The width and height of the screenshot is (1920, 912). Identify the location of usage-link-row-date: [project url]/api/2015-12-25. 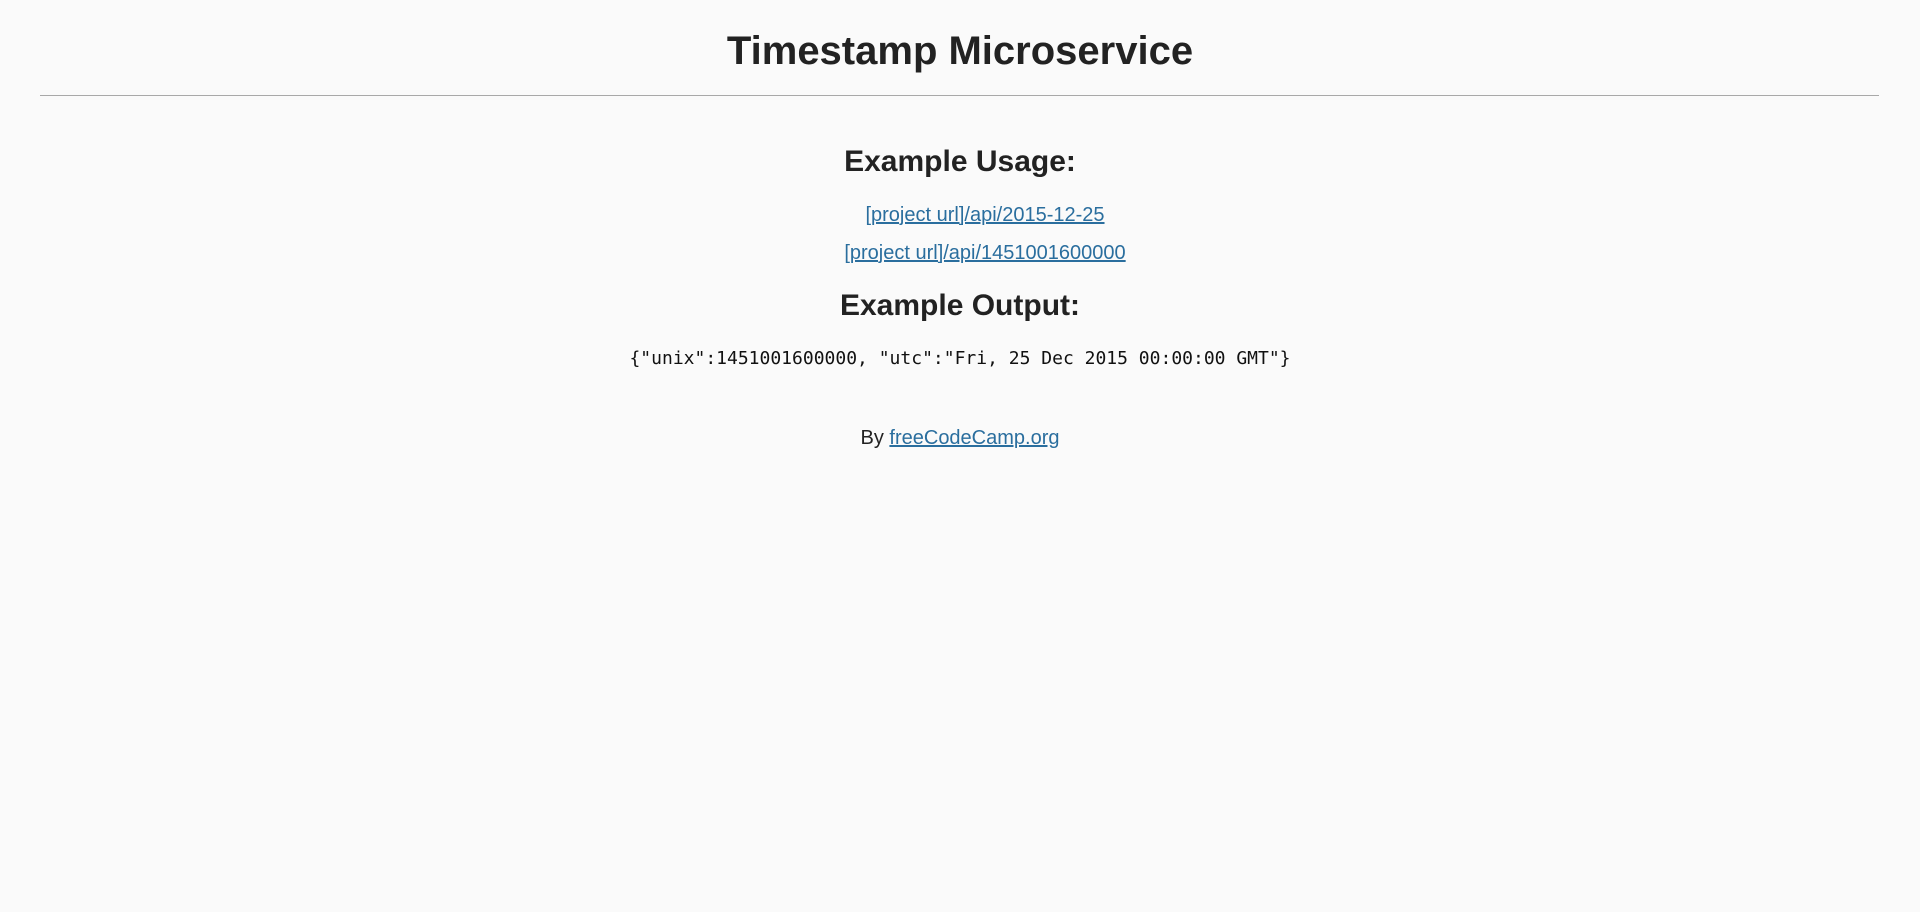
(960, 215).